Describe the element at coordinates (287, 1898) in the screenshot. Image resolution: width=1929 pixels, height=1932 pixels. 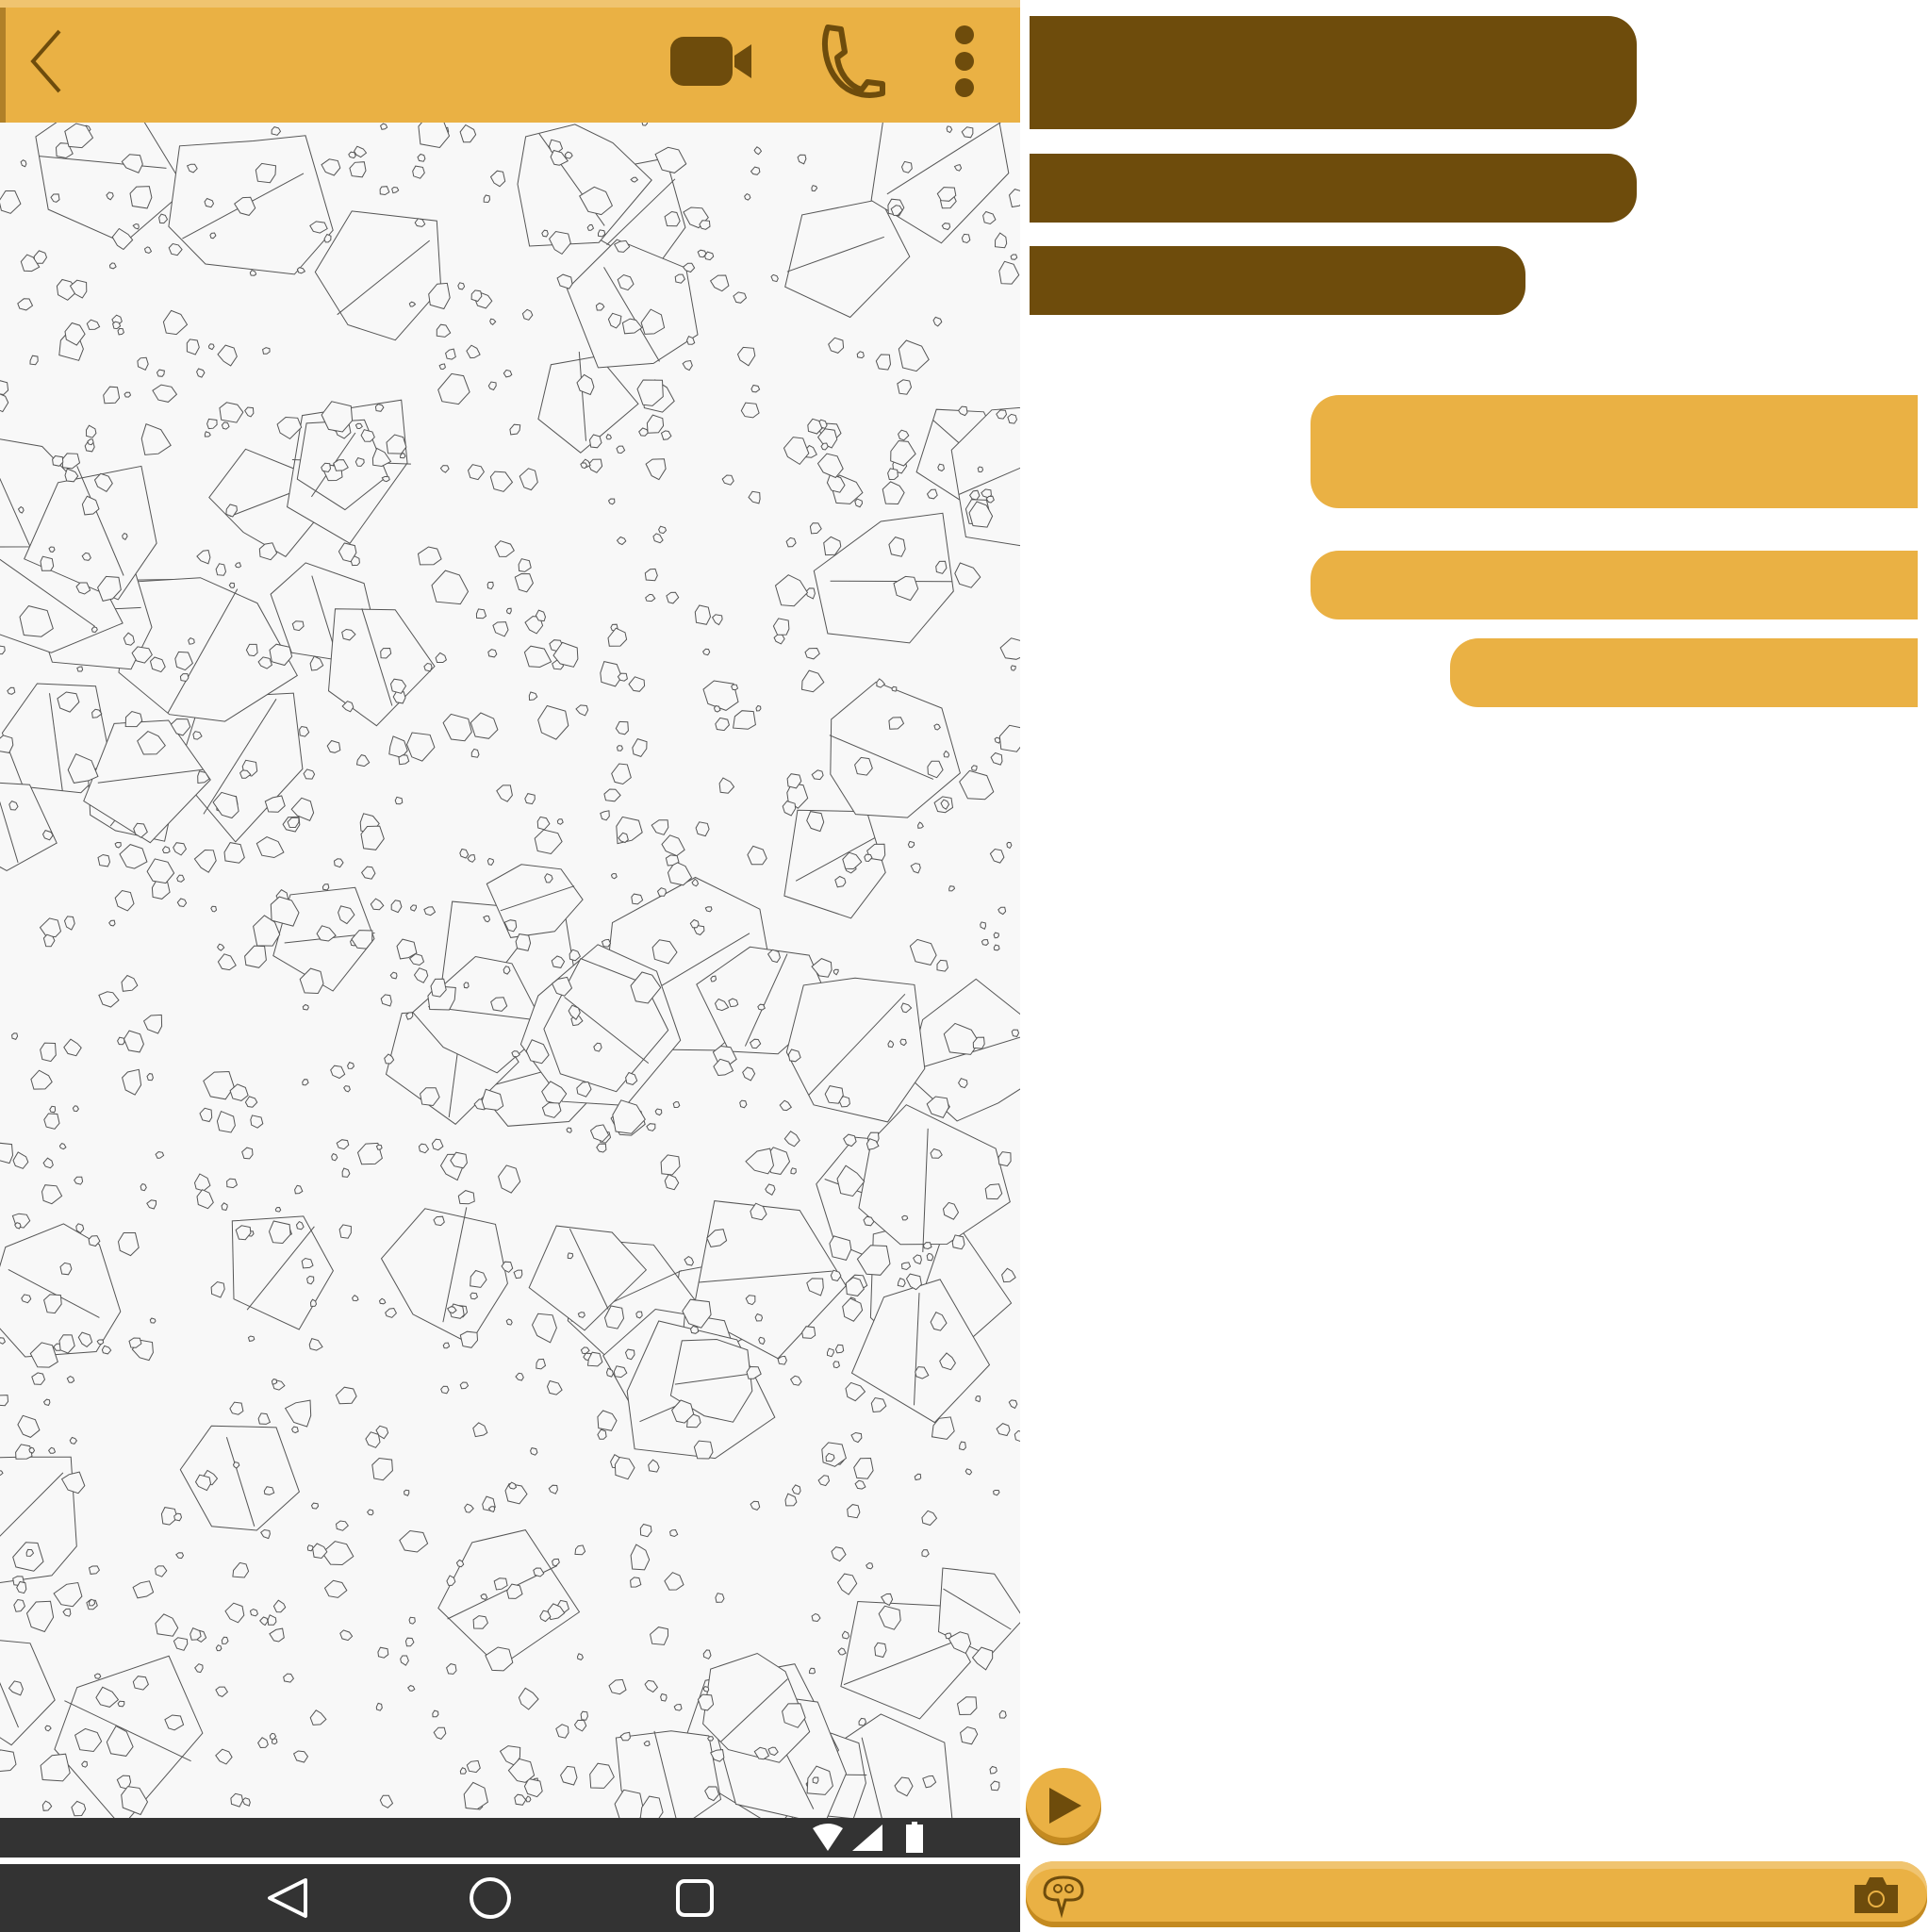
I see `back-triangle-icon` at that location.